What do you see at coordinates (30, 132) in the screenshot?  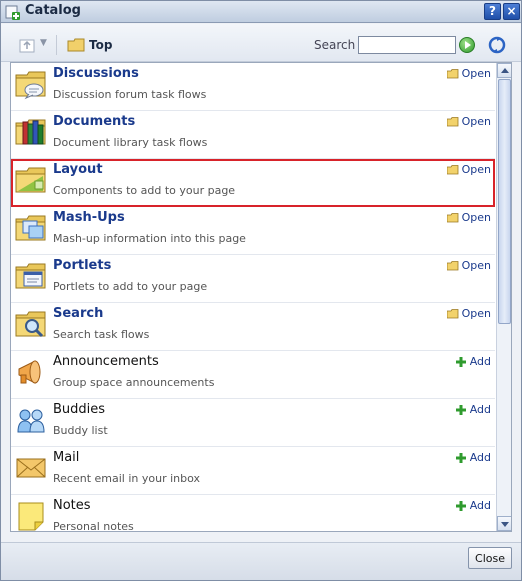 I see `folder-documents-icon` at bounding box center [30, 132].